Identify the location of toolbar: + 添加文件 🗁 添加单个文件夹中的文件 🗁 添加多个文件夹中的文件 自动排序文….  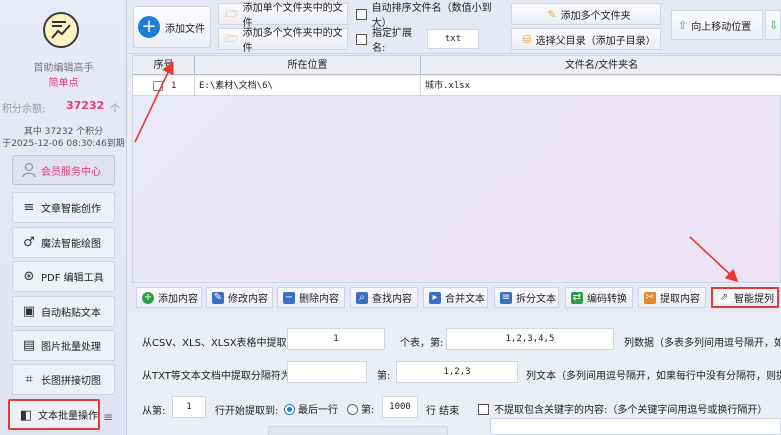
(454, 27).